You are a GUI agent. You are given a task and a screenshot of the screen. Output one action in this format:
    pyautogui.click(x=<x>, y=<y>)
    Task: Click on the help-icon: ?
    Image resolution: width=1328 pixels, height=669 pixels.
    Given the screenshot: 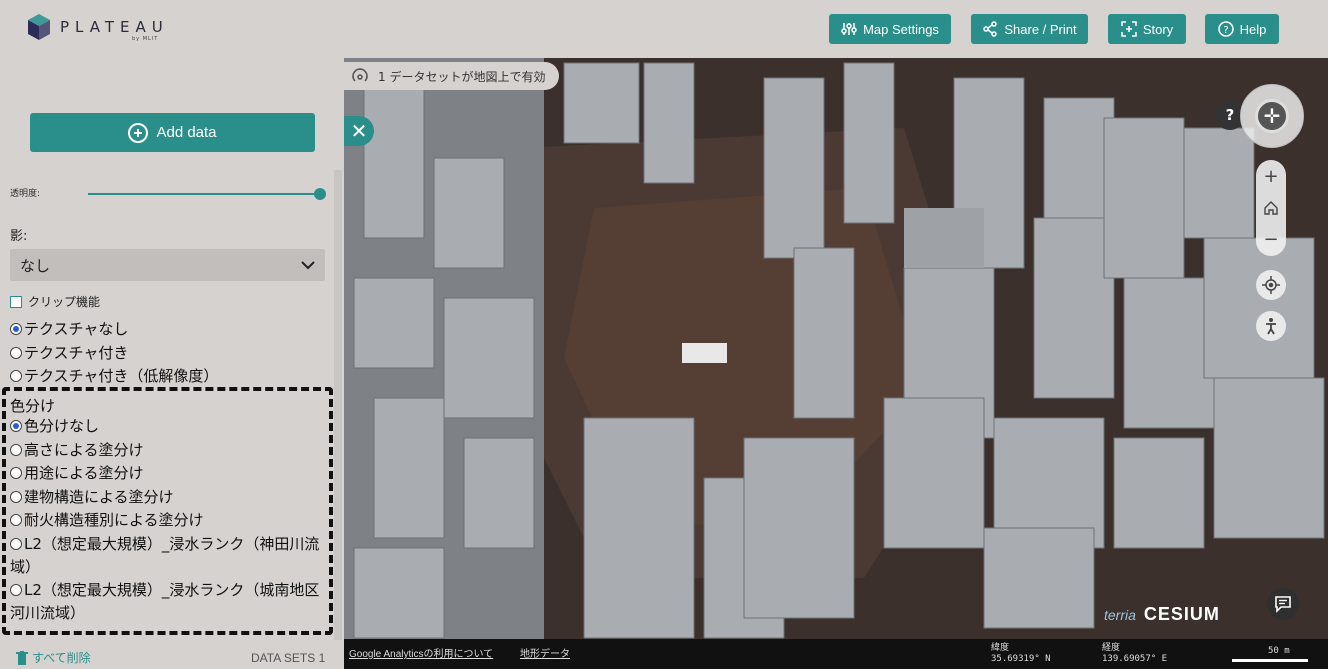 What is the action you would take?
    pyautogui.click(x=1225, y=29)
    